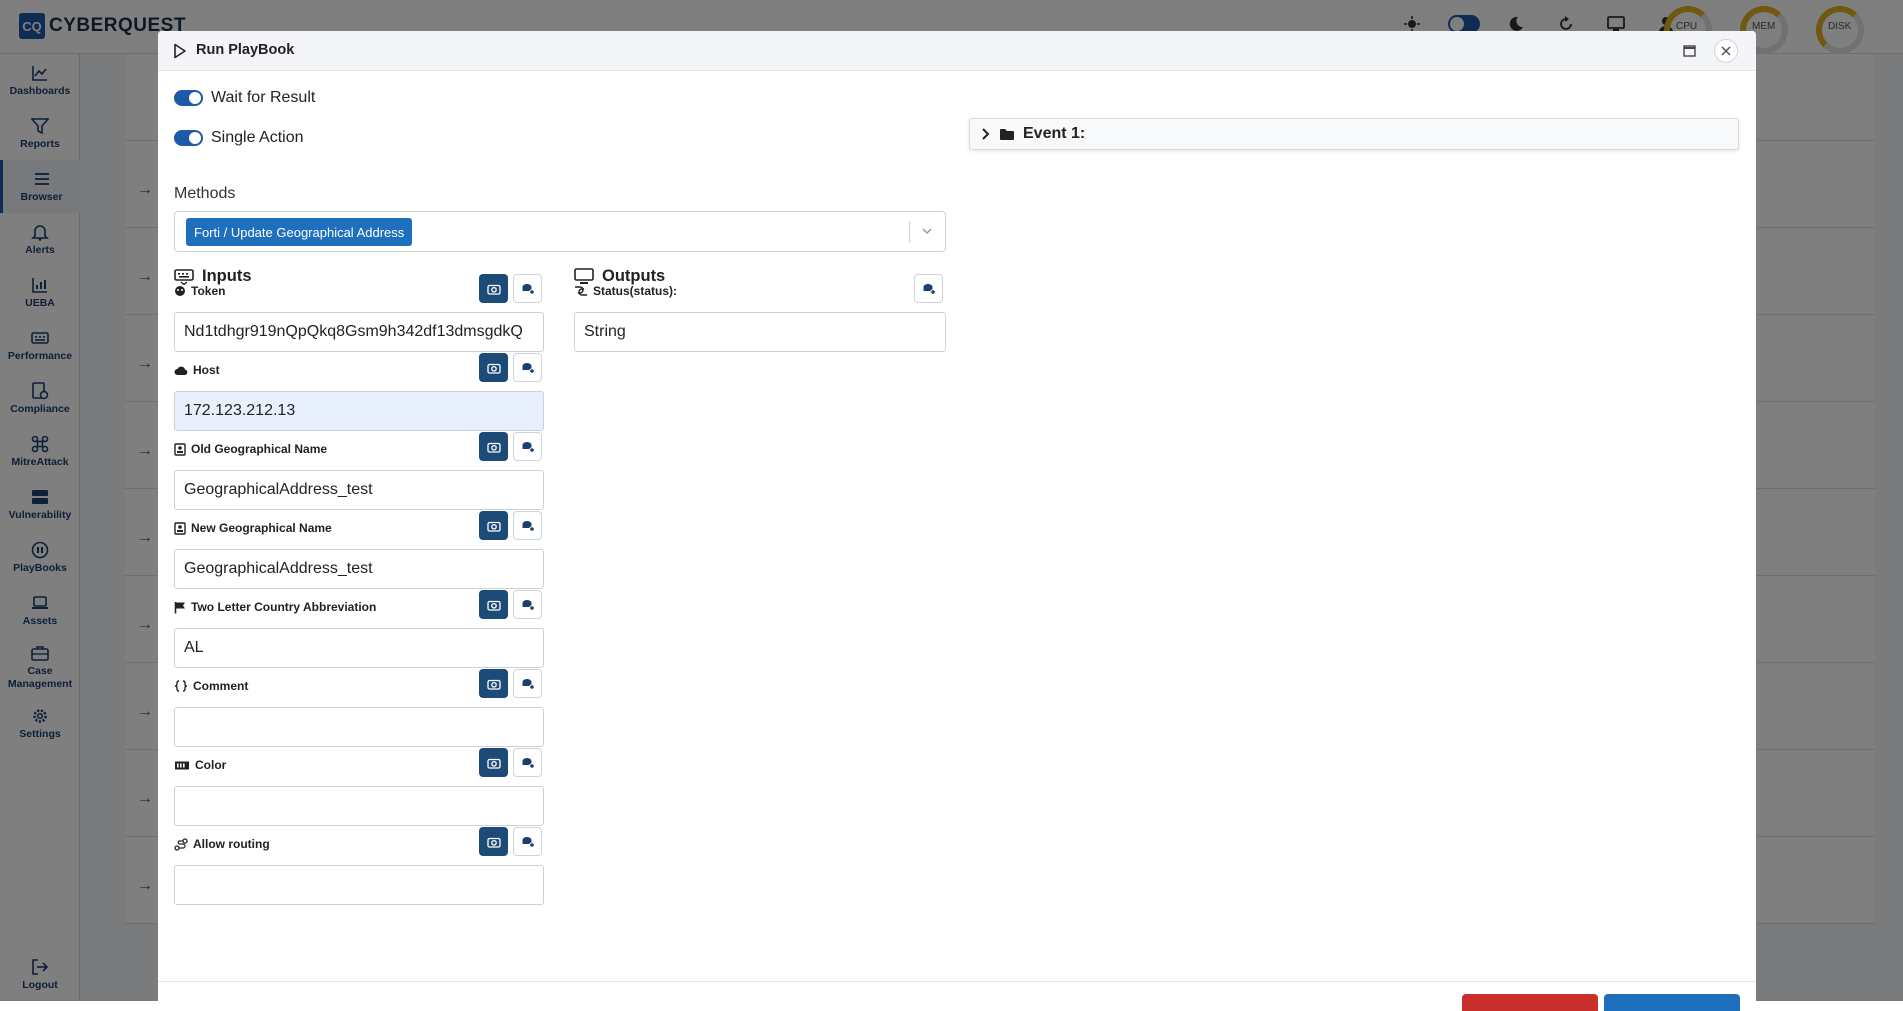 This screenshot has width=1903, height=1011. I want to click on single-action-toggle: Single Action, so click(239, 138).